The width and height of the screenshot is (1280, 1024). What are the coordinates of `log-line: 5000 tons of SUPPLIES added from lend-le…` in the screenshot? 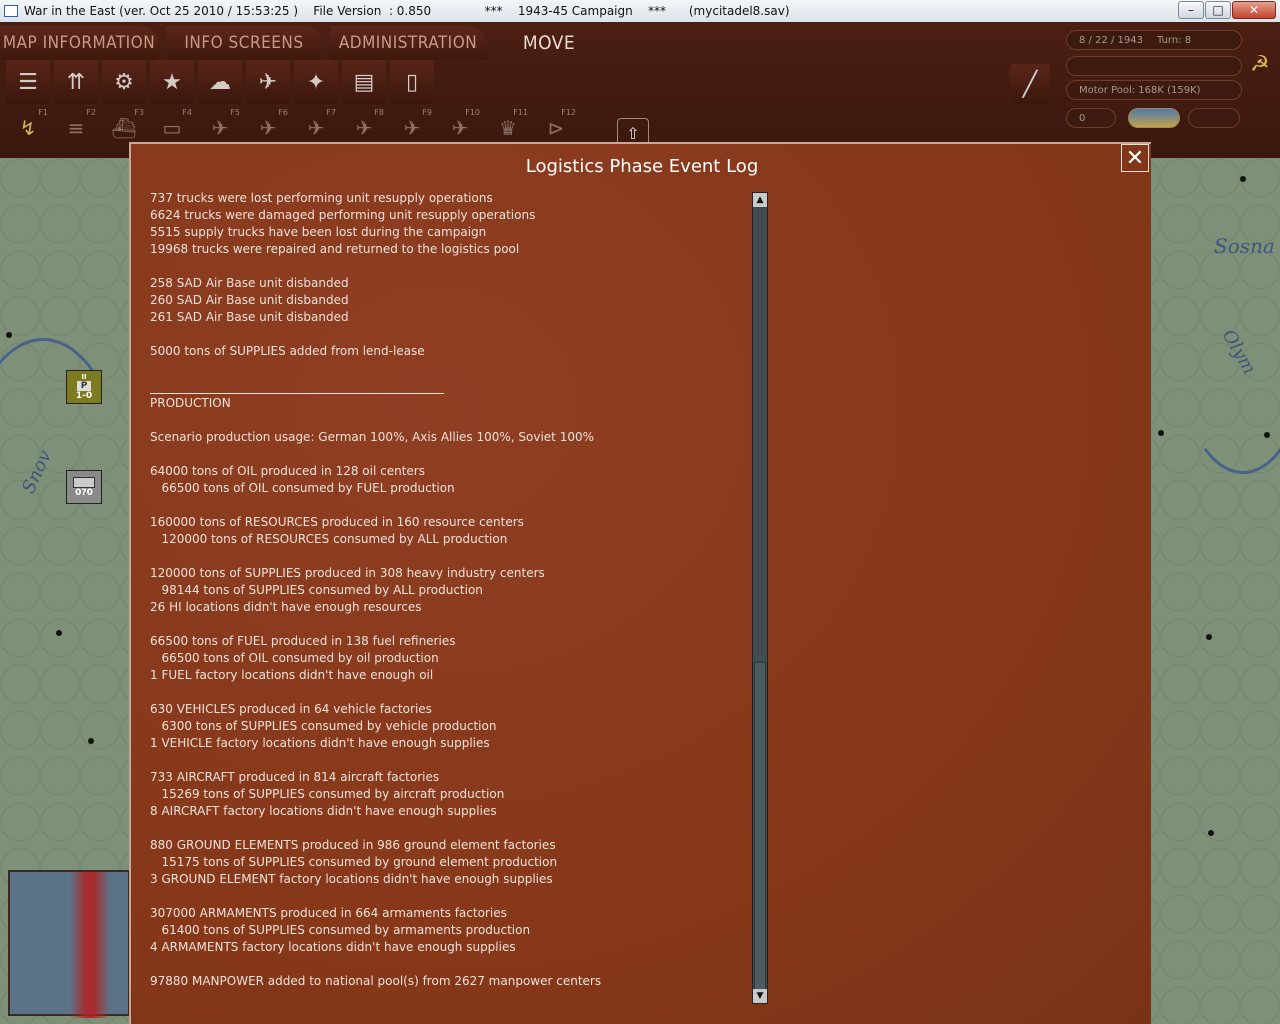 It's located at (287, 351).